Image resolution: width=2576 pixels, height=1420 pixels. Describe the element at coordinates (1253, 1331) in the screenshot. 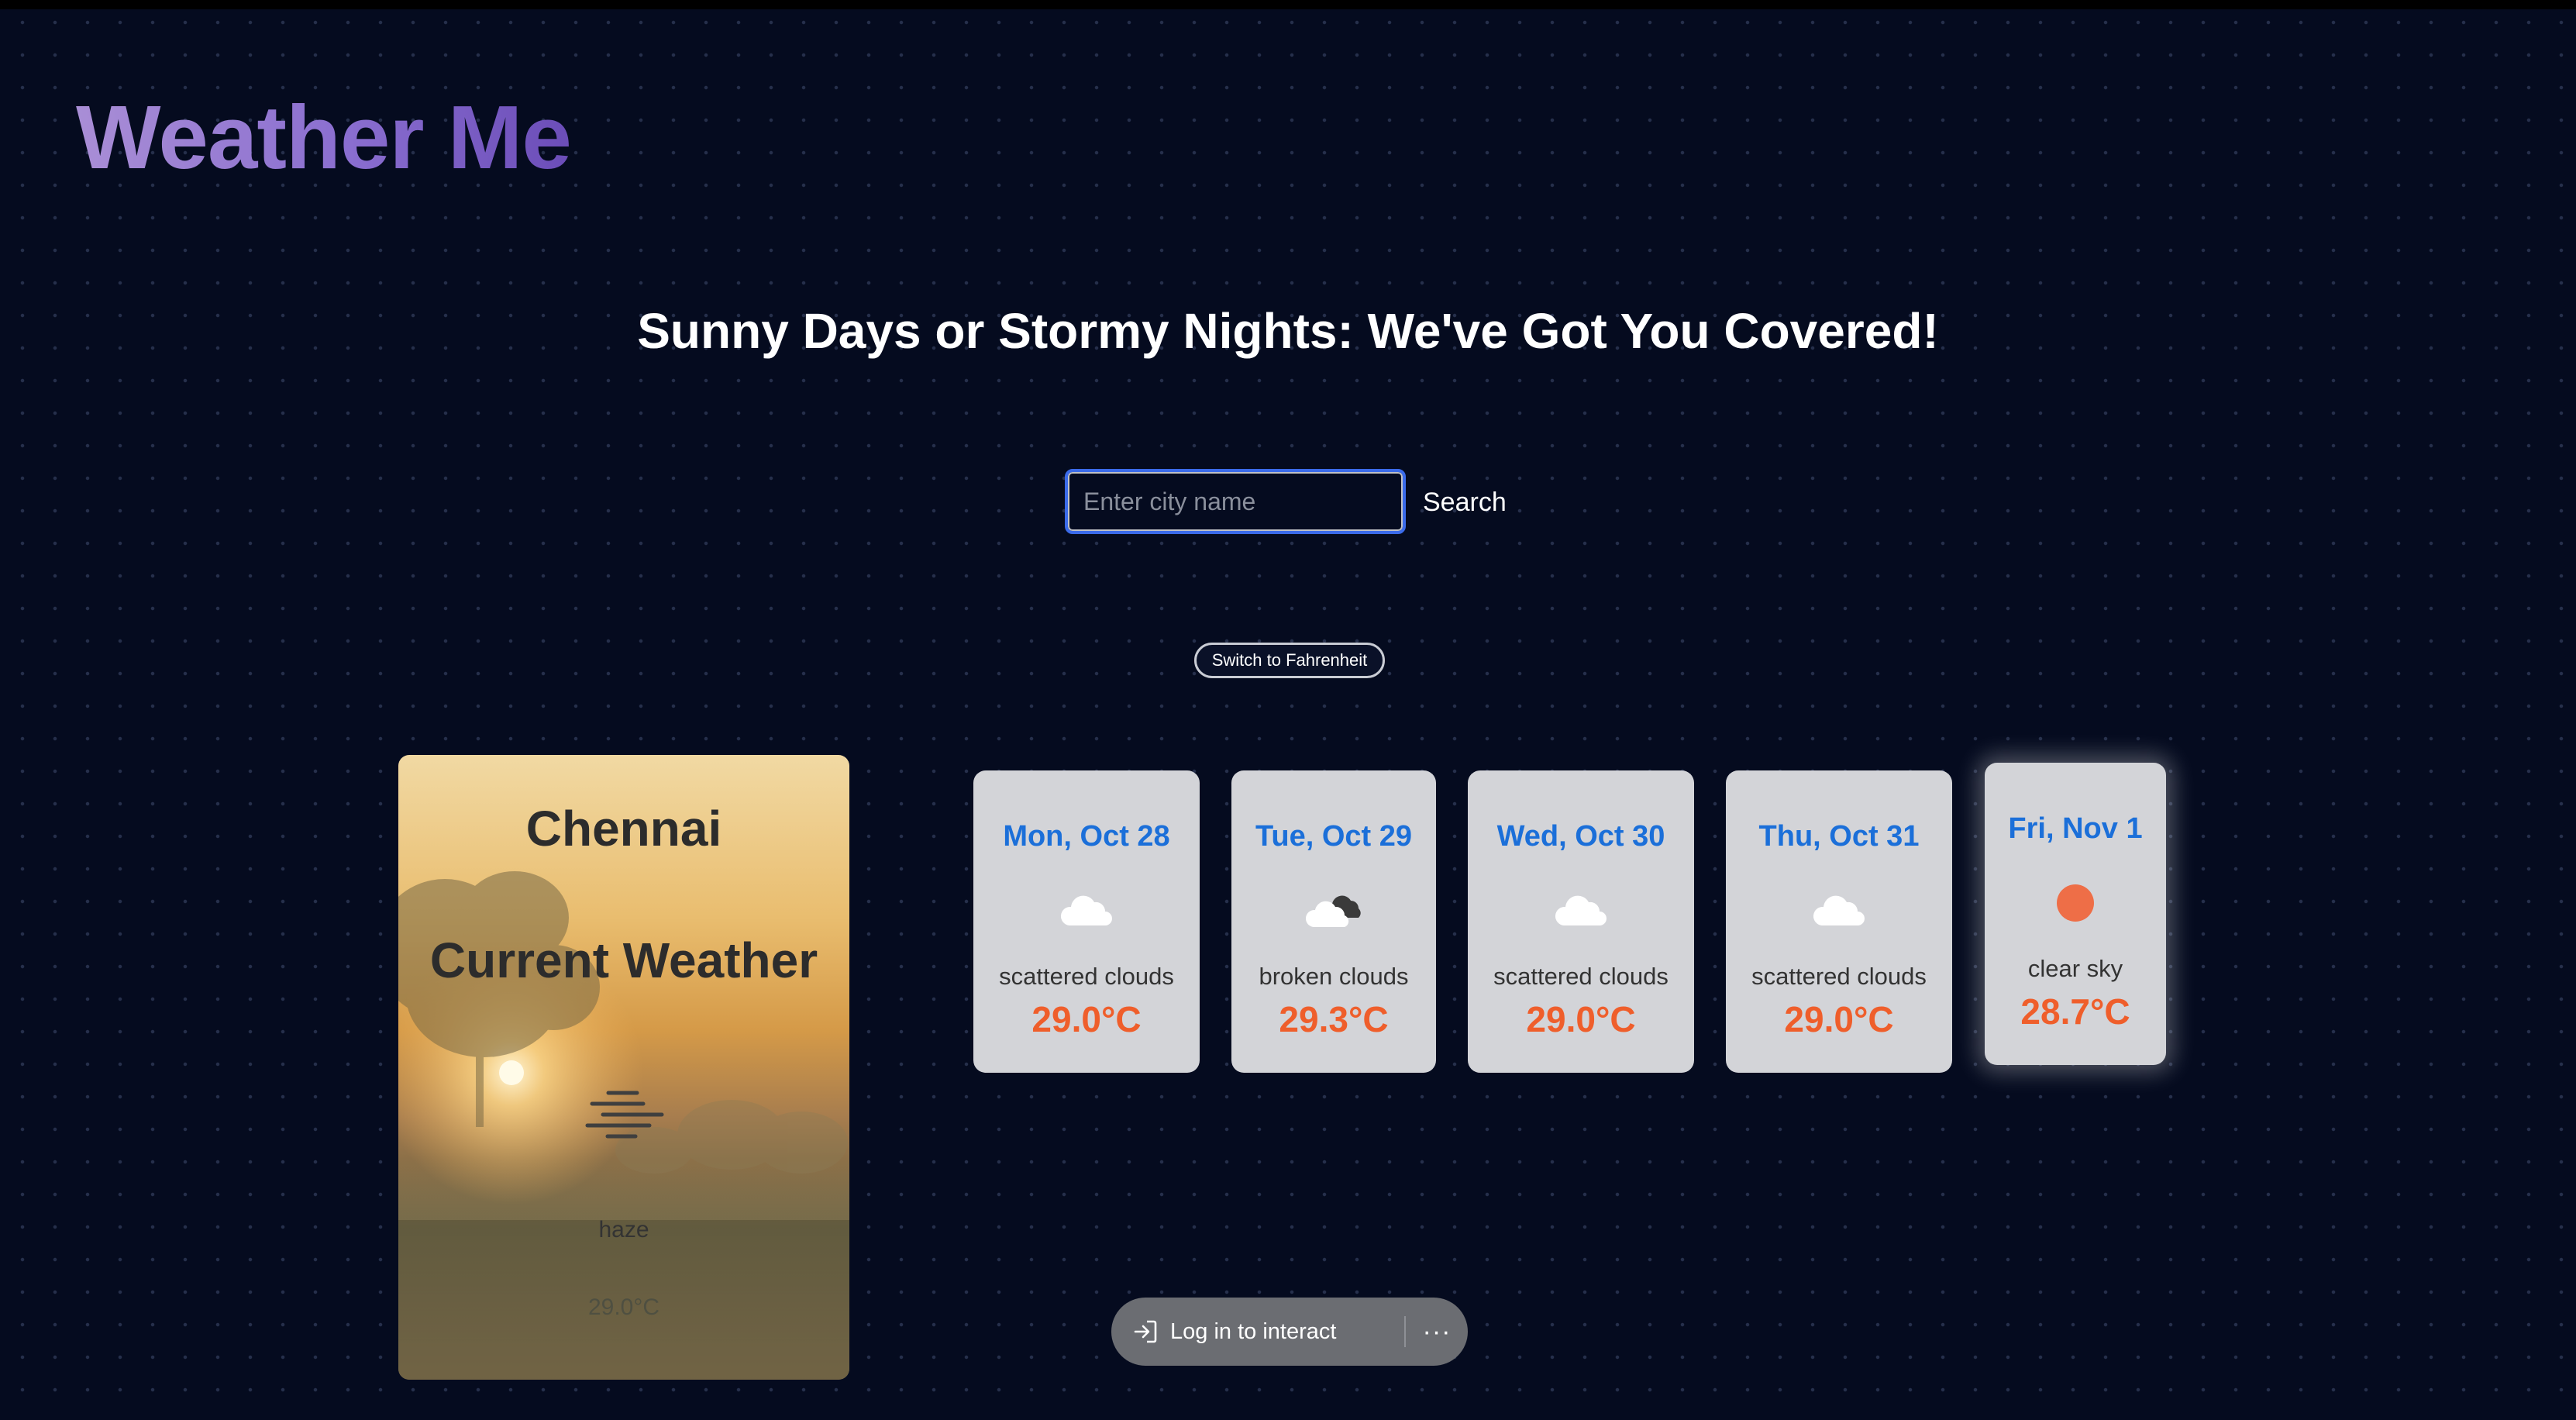

I see `login-label: Log in to interact` at that location.